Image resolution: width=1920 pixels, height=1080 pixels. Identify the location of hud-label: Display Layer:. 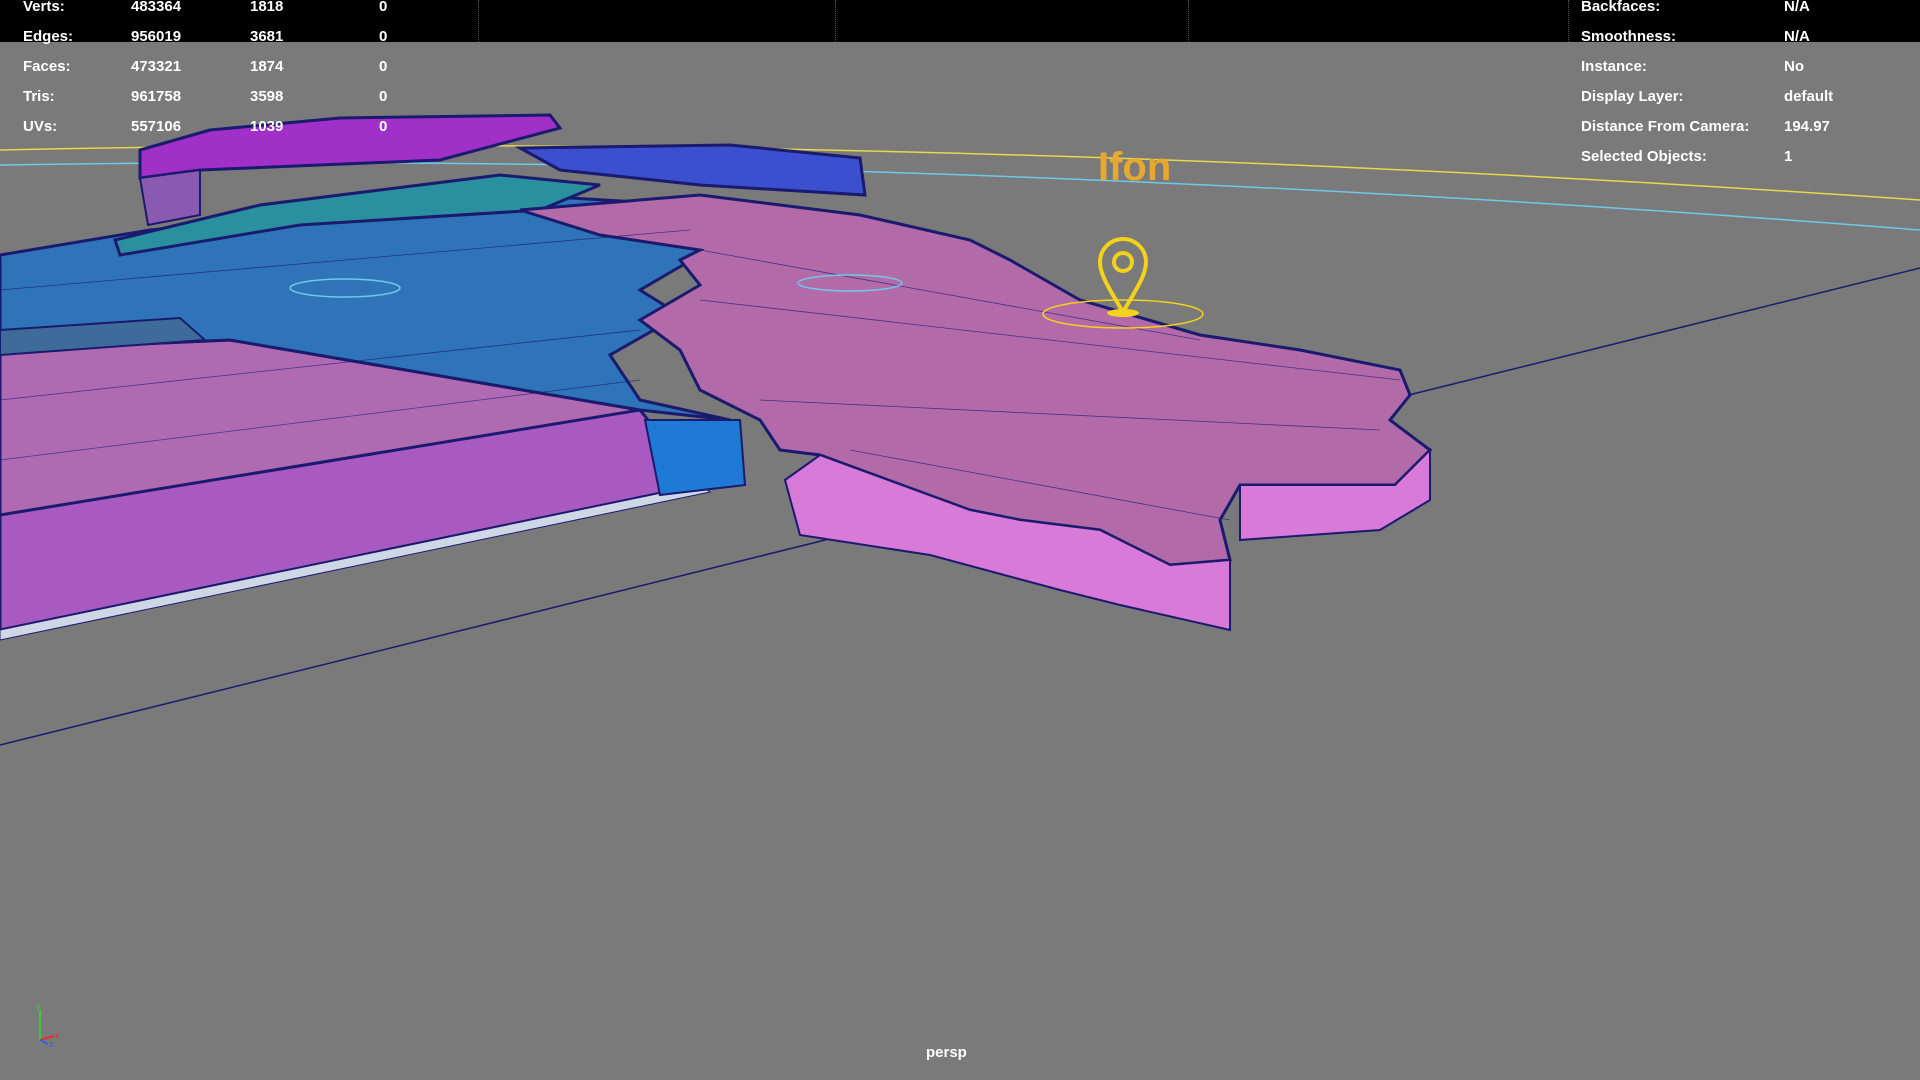
(1632, 96).